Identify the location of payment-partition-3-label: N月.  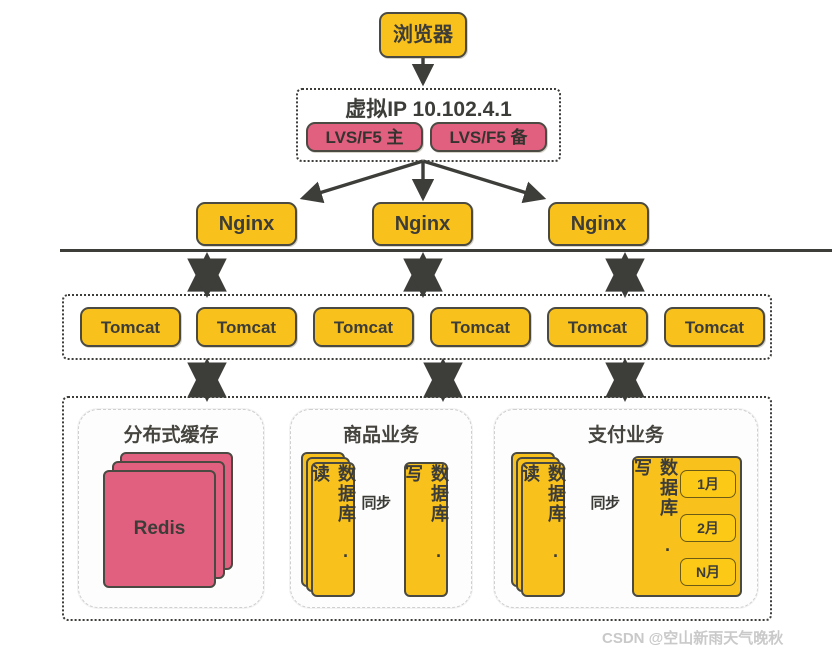
(708, 572).